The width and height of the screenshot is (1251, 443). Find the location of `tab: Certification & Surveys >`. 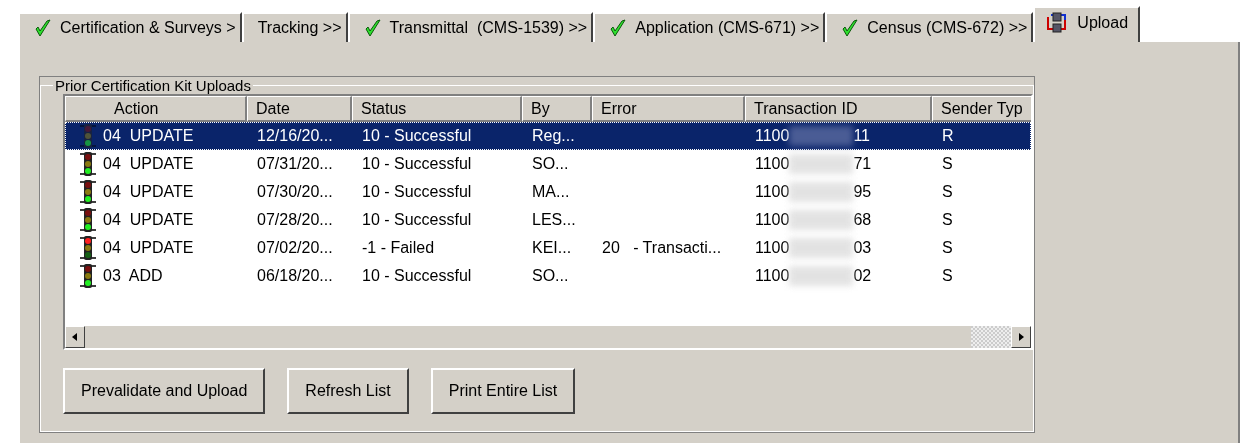

tab: Certification & Surveys > is located at coordinates (130, 27).